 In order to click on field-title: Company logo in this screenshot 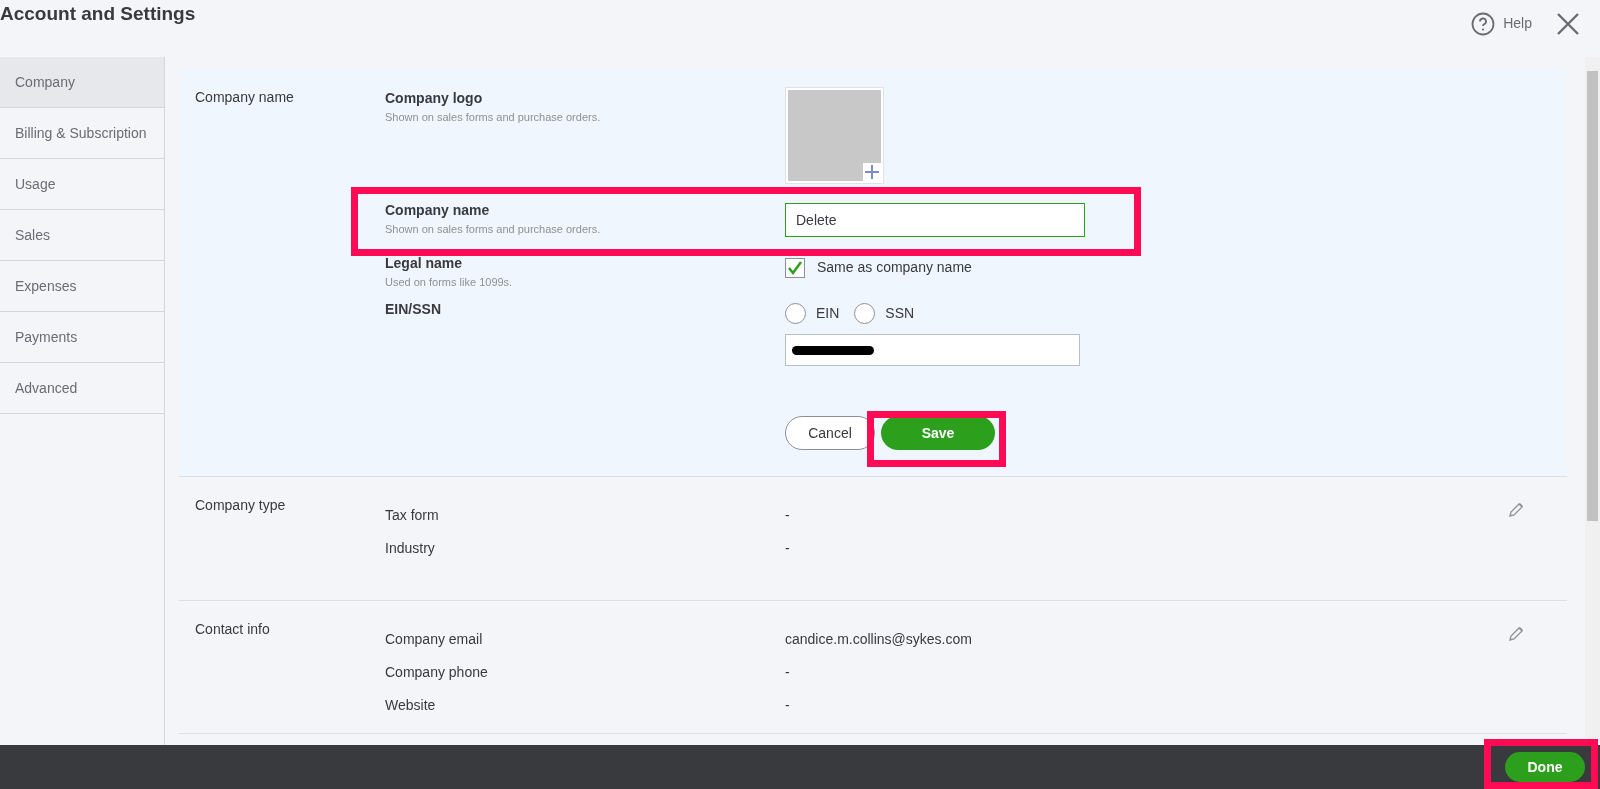, I will do `click(434, 98)`.